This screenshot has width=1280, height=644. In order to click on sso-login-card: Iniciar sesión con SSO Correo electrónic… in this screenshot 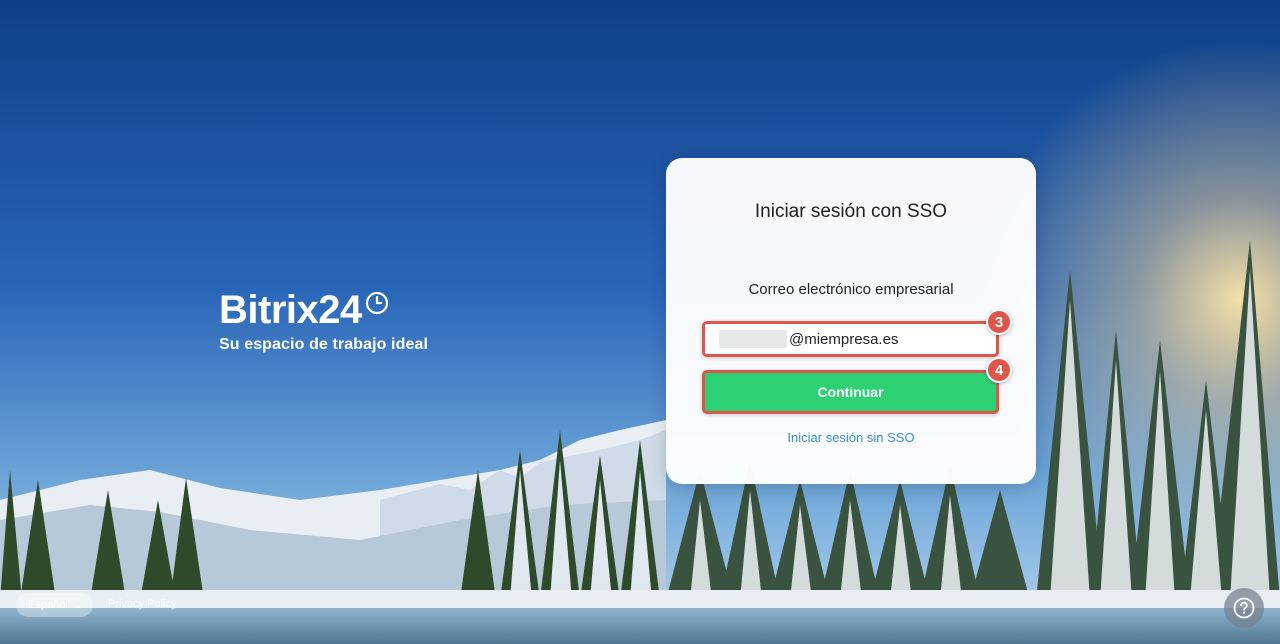, I will do `click(851, 321)`.